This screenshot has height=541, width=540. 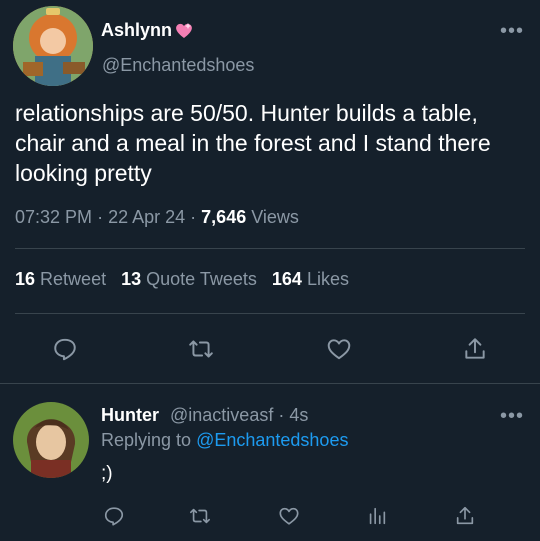 I want to click on reply-handle: @inactiveasf, so click(x=221, y=415).